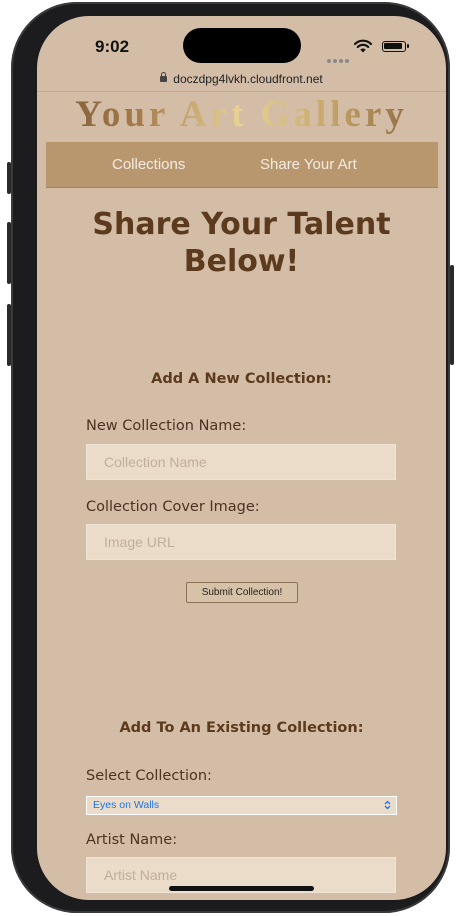 This screenshot has height=916, width=461. I want to click on nav-bar: Collections Share Your Art, so click(242, 165).